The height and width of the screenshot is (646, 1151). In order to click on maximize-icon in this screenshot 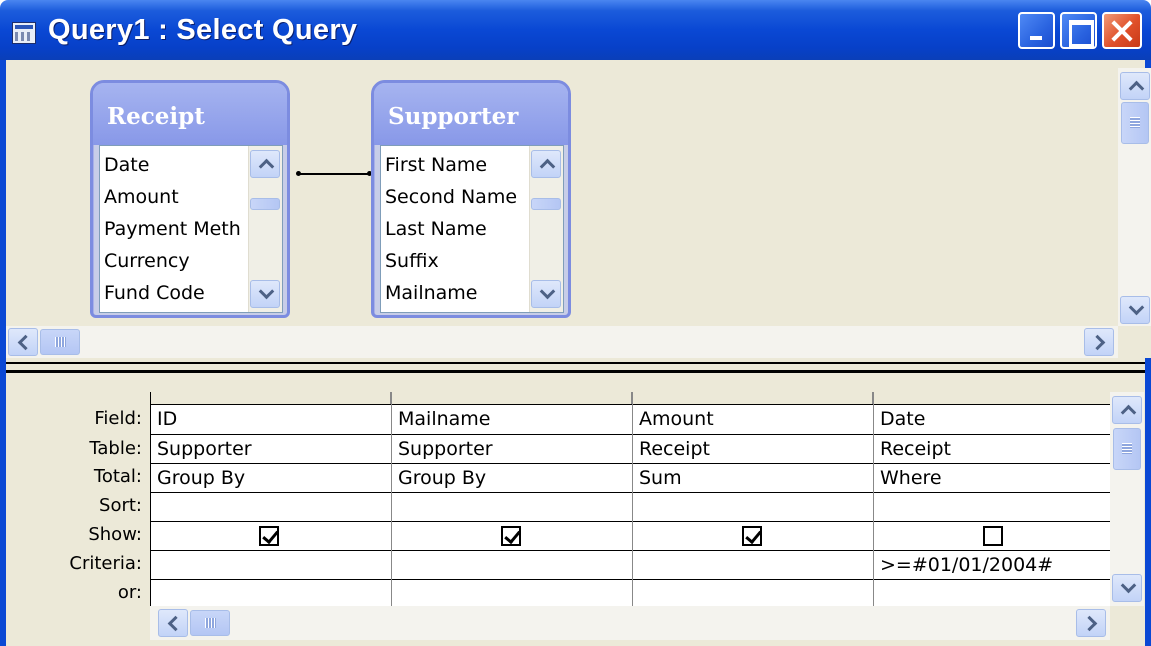, I will do `click(1078, 30)`.